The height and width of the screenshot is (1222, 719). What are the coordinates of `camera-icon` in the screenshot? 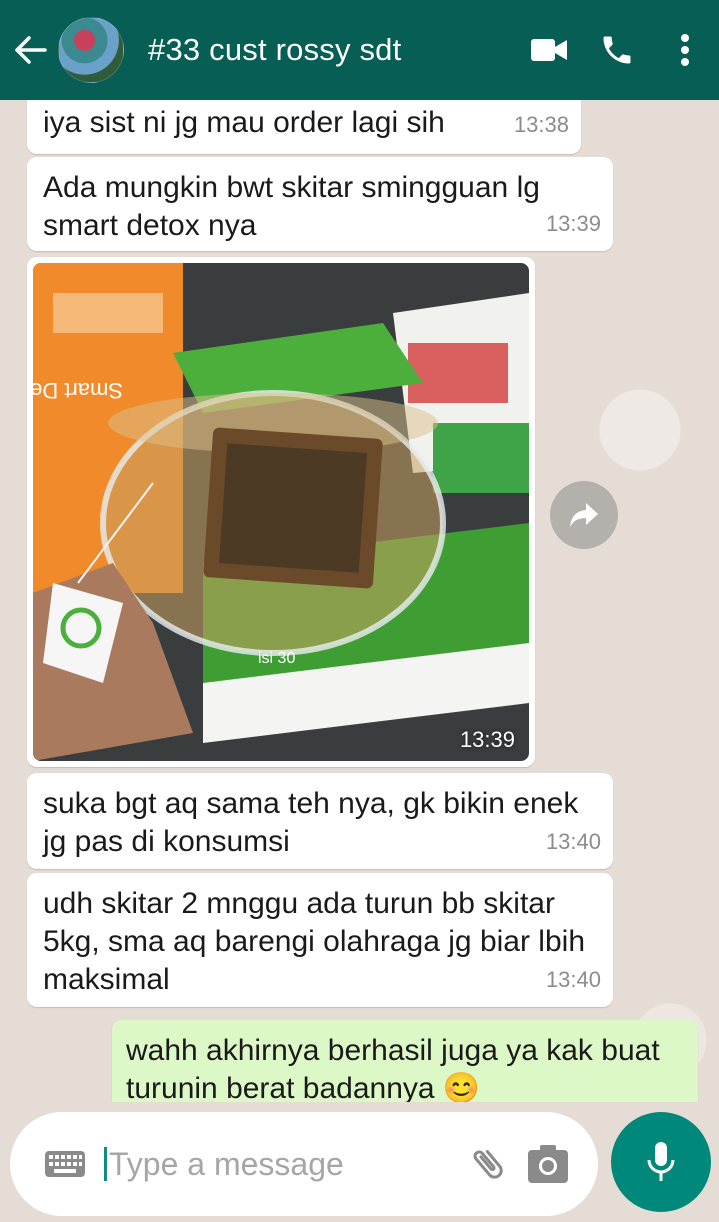 It's located at (548, 1164).